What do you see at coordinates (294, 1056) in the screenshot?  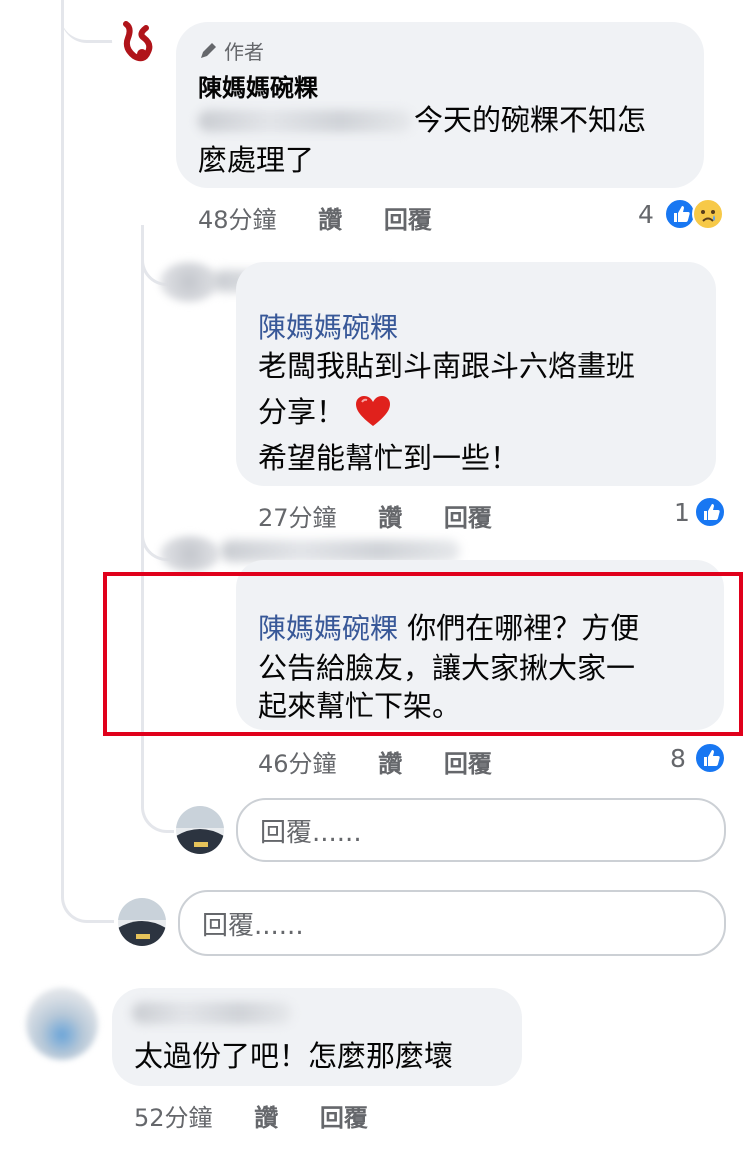 I see `comment-text: 太過份了吧！怎麼那麼壞` at bounding box center [294, 1056].